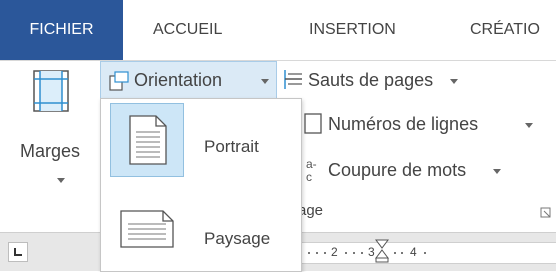 The width and height of the screenshot is (556, 272). I want to click on margins-icon, so click(51, 91).